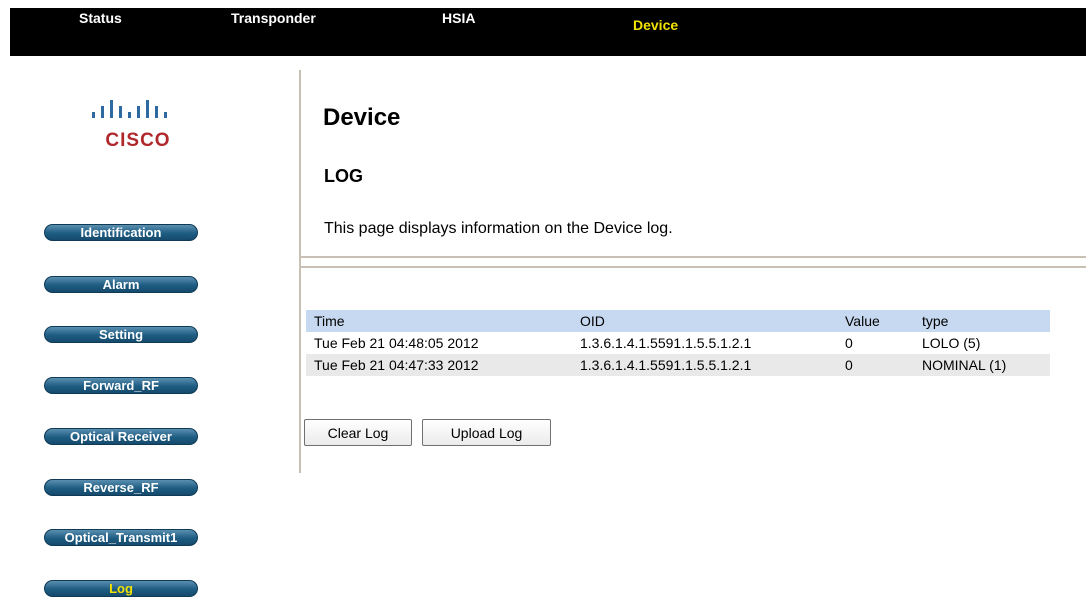  What do you see at coordinates (138, 140) in the screenshot?
I see `logo-wordmark: CISCO` at bounding box center [138, 140].